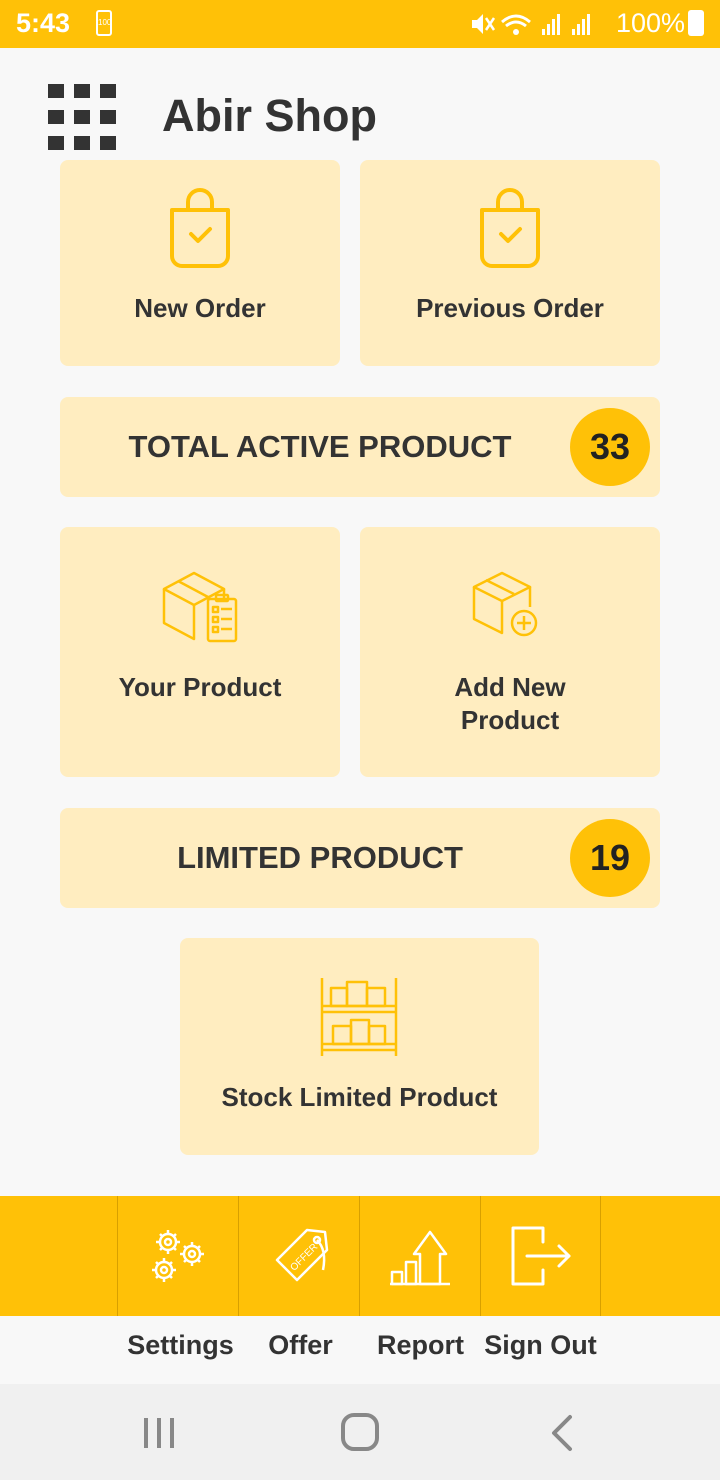  I want to click on new-order-card: New Order, so click(200, 263).